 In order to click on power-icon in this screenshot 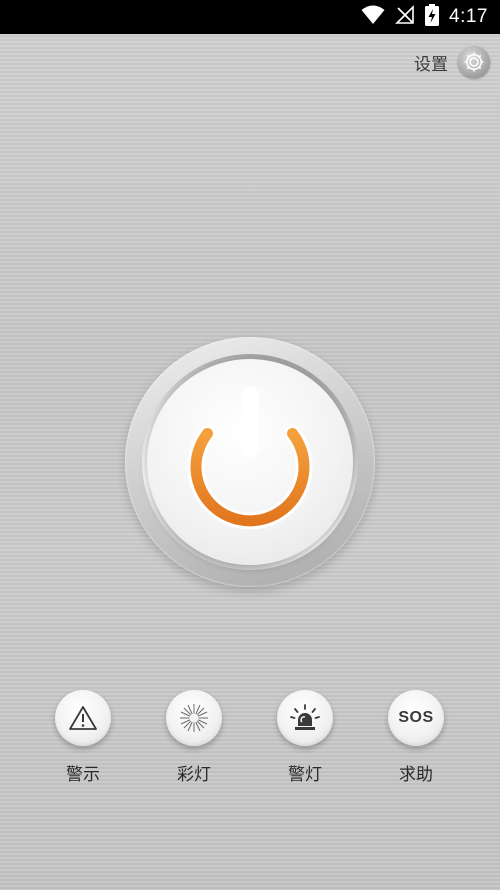, I will do `click(250, 458)`.